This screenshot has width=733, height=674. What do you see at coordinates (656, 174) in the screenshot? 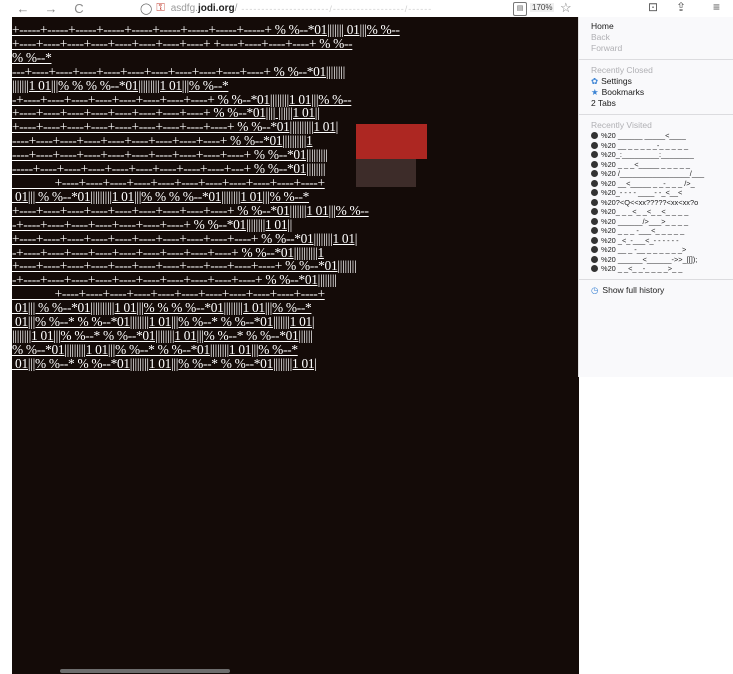
I see `history-item: %20 /_________________/___` at bounding box center [656, 174].